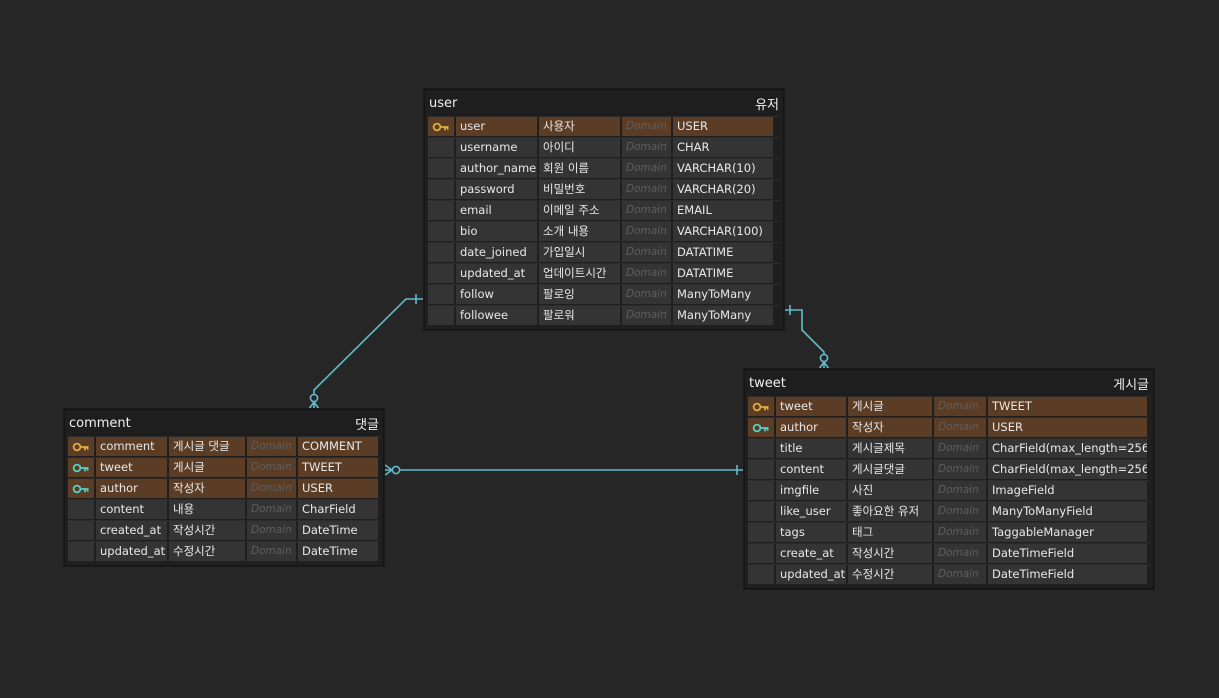 Image resolution: width=1219 pixels, height=698 pixels. Describe the element at coordinates (767, 105) in the screenshot. I see `table-comment: 유저` at that location.